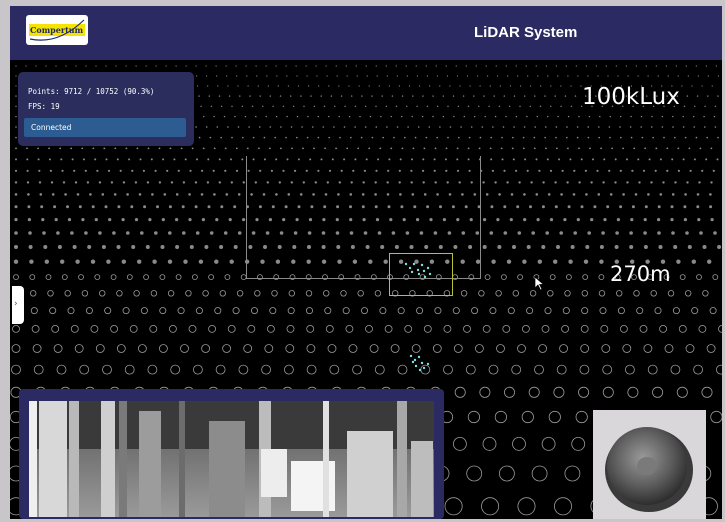 The image size is (725, 522). I want to click on sidebar-toggle-handle: ›, so click(18, 305).